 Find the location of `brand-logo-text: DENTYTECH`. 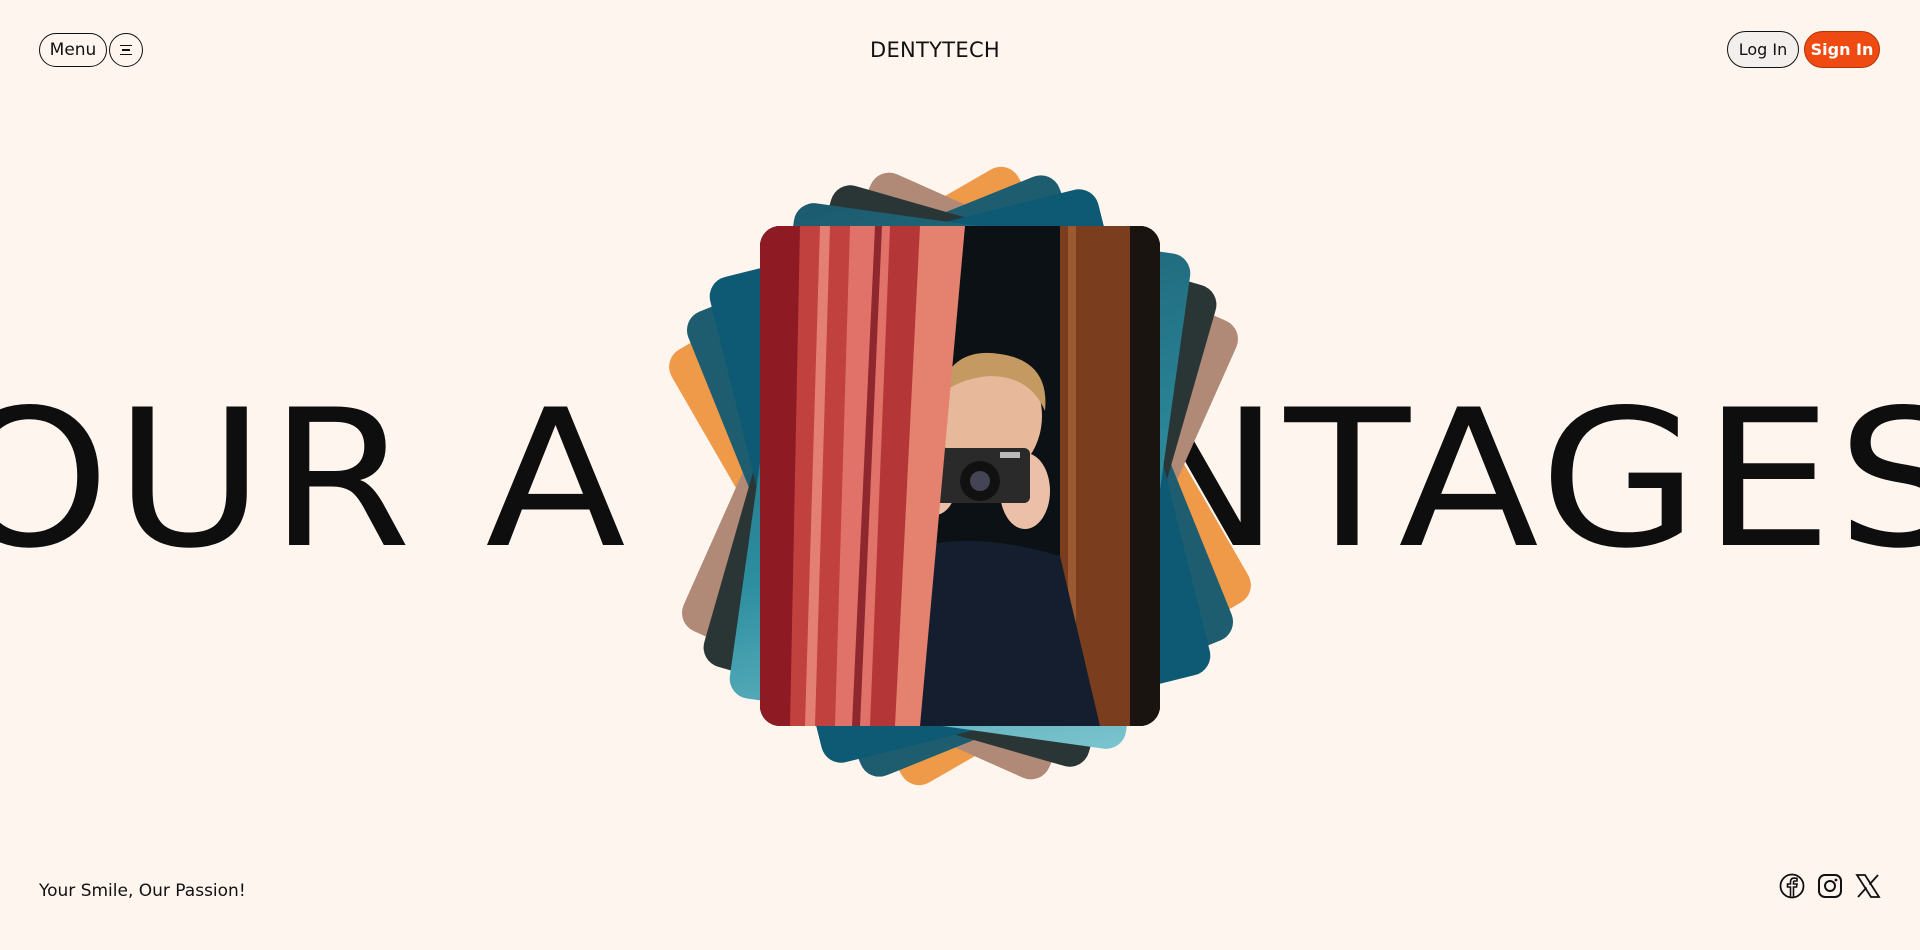

brand-logo-text: DENTYTECH is located at coordinates (935, 50).